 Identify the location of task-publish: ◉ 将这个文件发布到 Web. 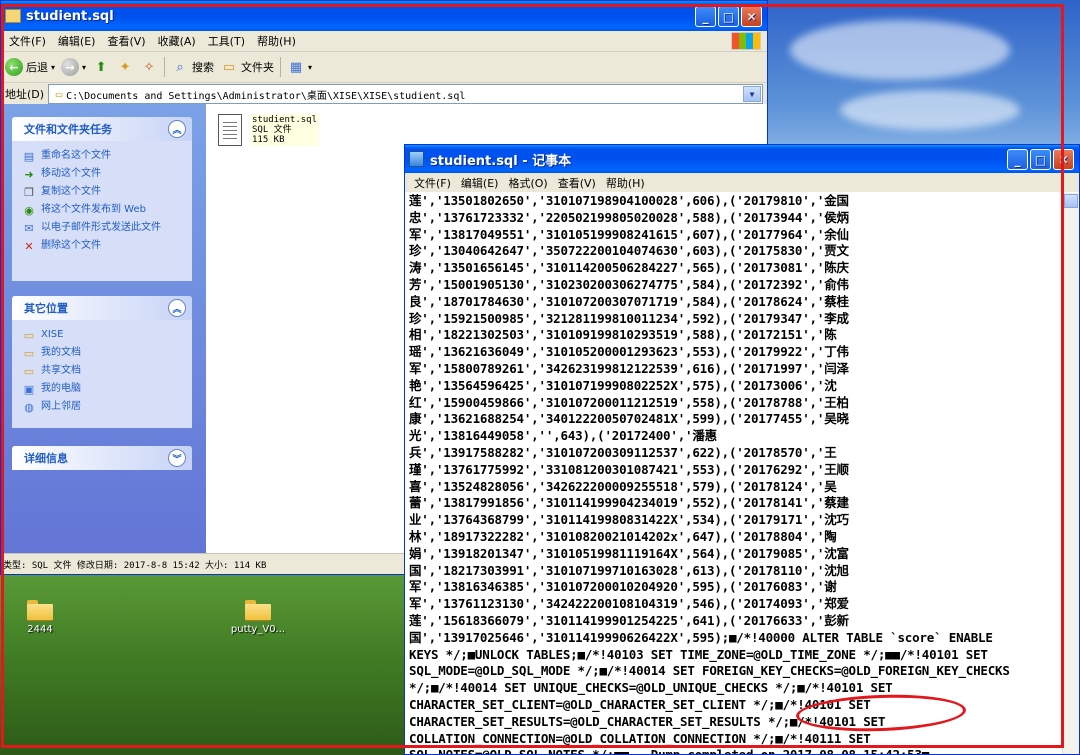
(102, 210).